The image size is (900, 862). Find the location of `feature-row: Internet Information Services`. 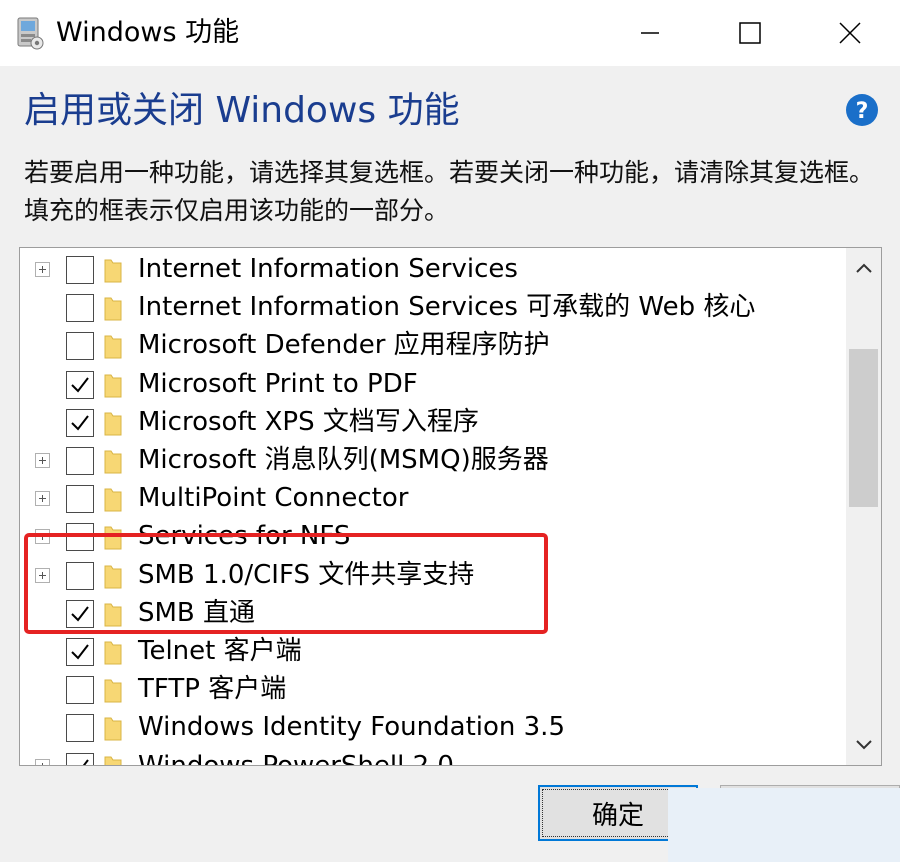

feature-row: Internet Information Services is located at coordinates (430, 269).